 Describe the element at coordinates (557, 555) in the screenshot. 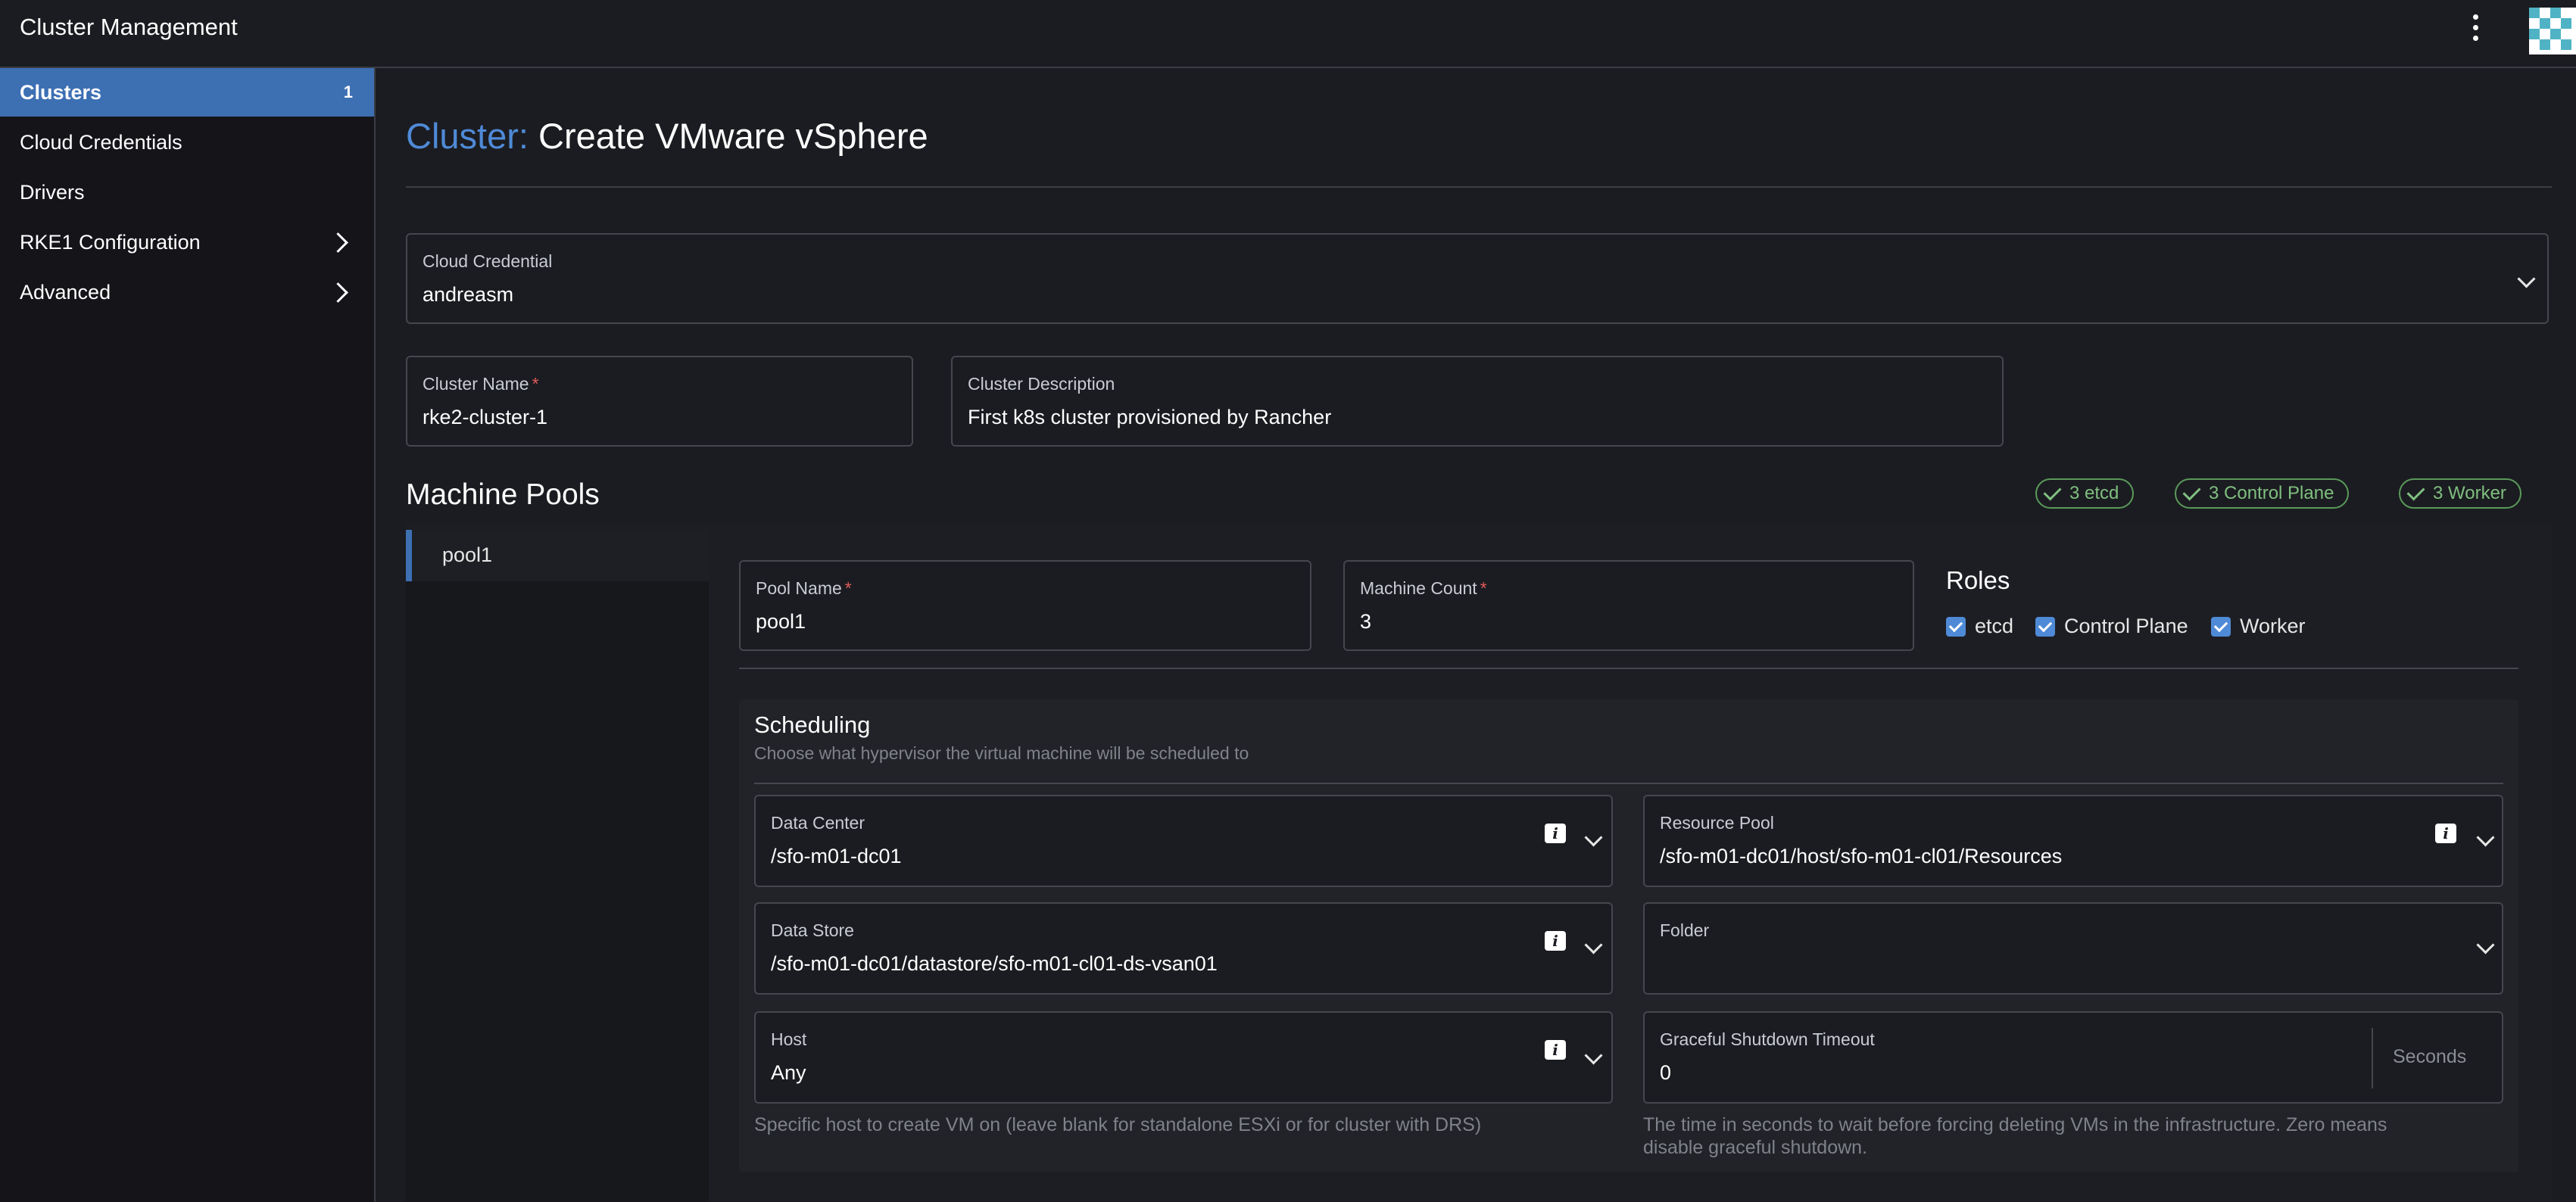

I see `tab-pool1: pool1` at that location.